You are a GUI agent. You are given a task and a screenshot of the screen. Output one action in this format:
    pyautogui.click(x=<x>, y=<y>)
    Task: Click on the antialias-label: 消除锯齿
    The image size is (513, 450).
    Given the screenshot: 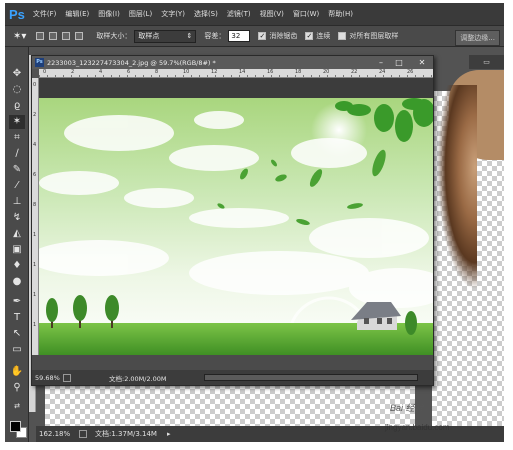 What is the action you would take?
    pyautogui.click(x=283, y=36)
    